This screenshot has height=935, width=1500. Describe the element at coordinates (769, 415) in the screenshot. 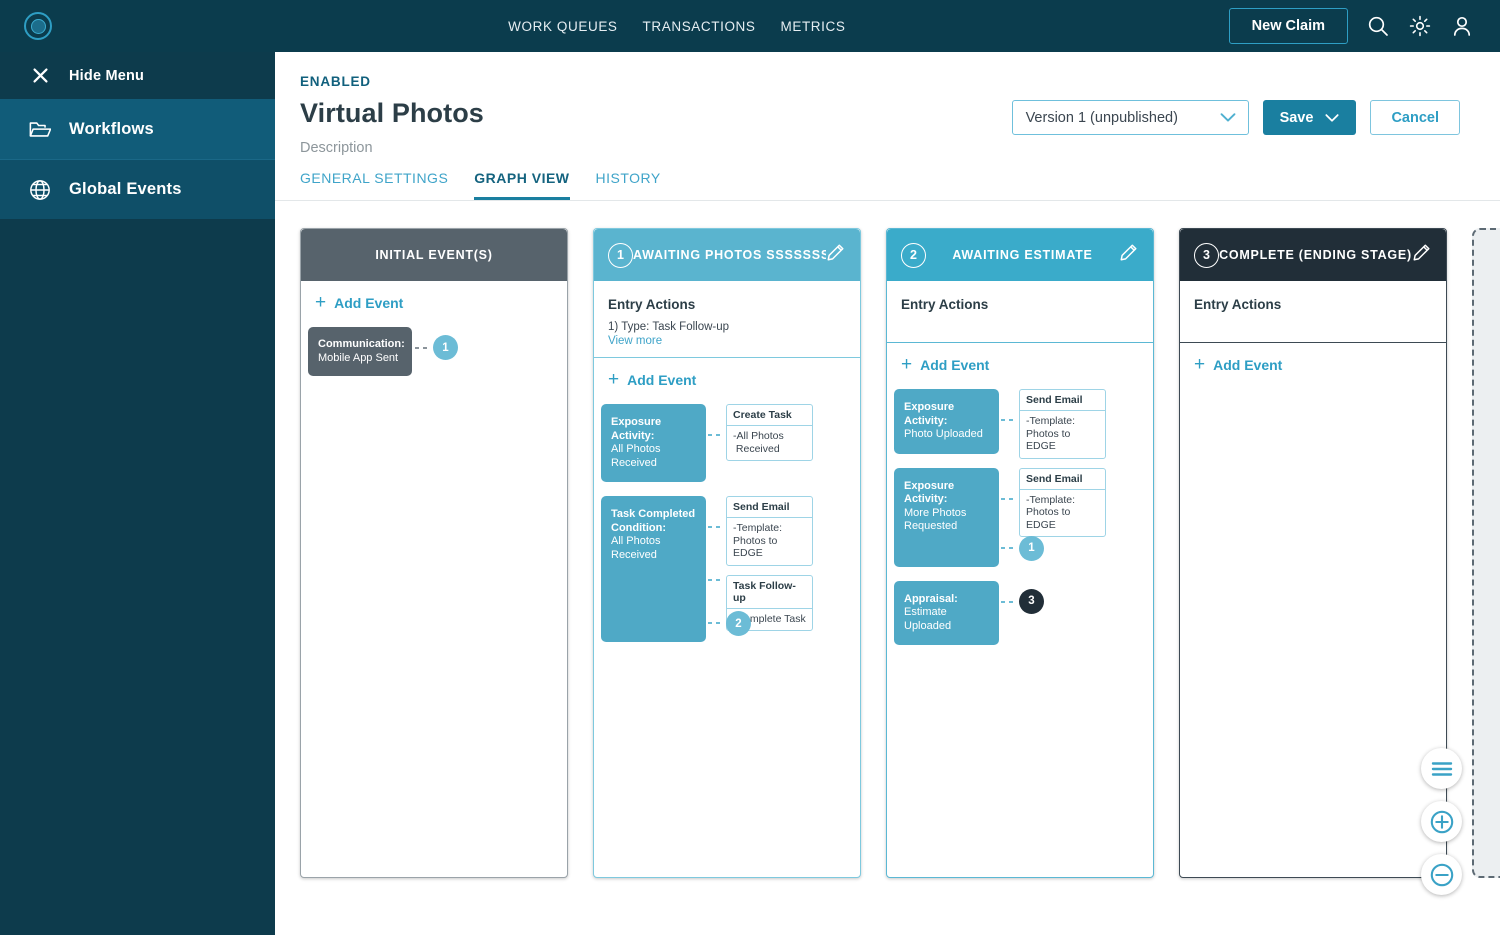

I see `action-card-title: Create Task` at that location.